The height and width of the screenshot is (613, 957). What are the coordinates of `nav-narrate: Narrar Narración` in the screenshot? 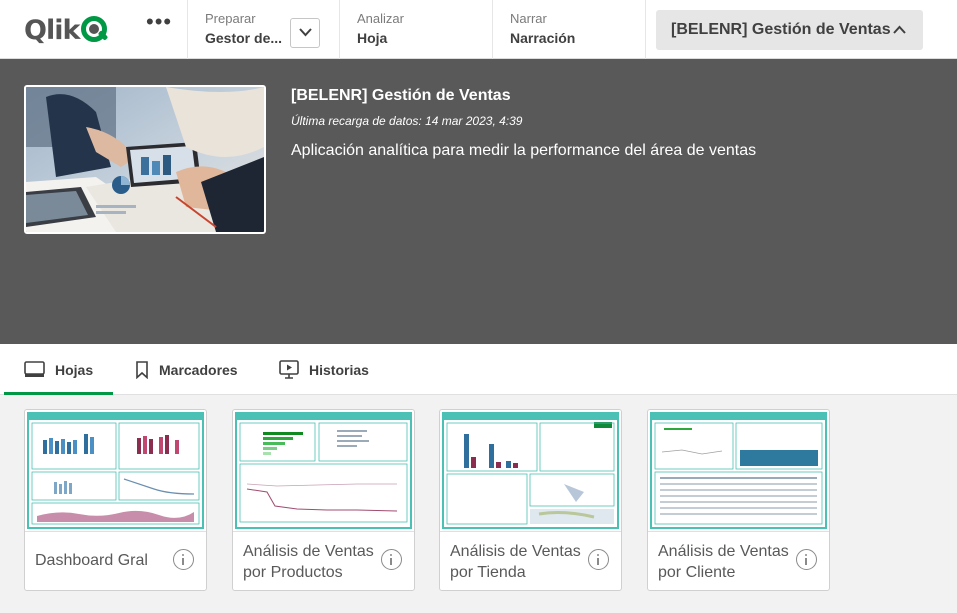 It's located at (542, 28).